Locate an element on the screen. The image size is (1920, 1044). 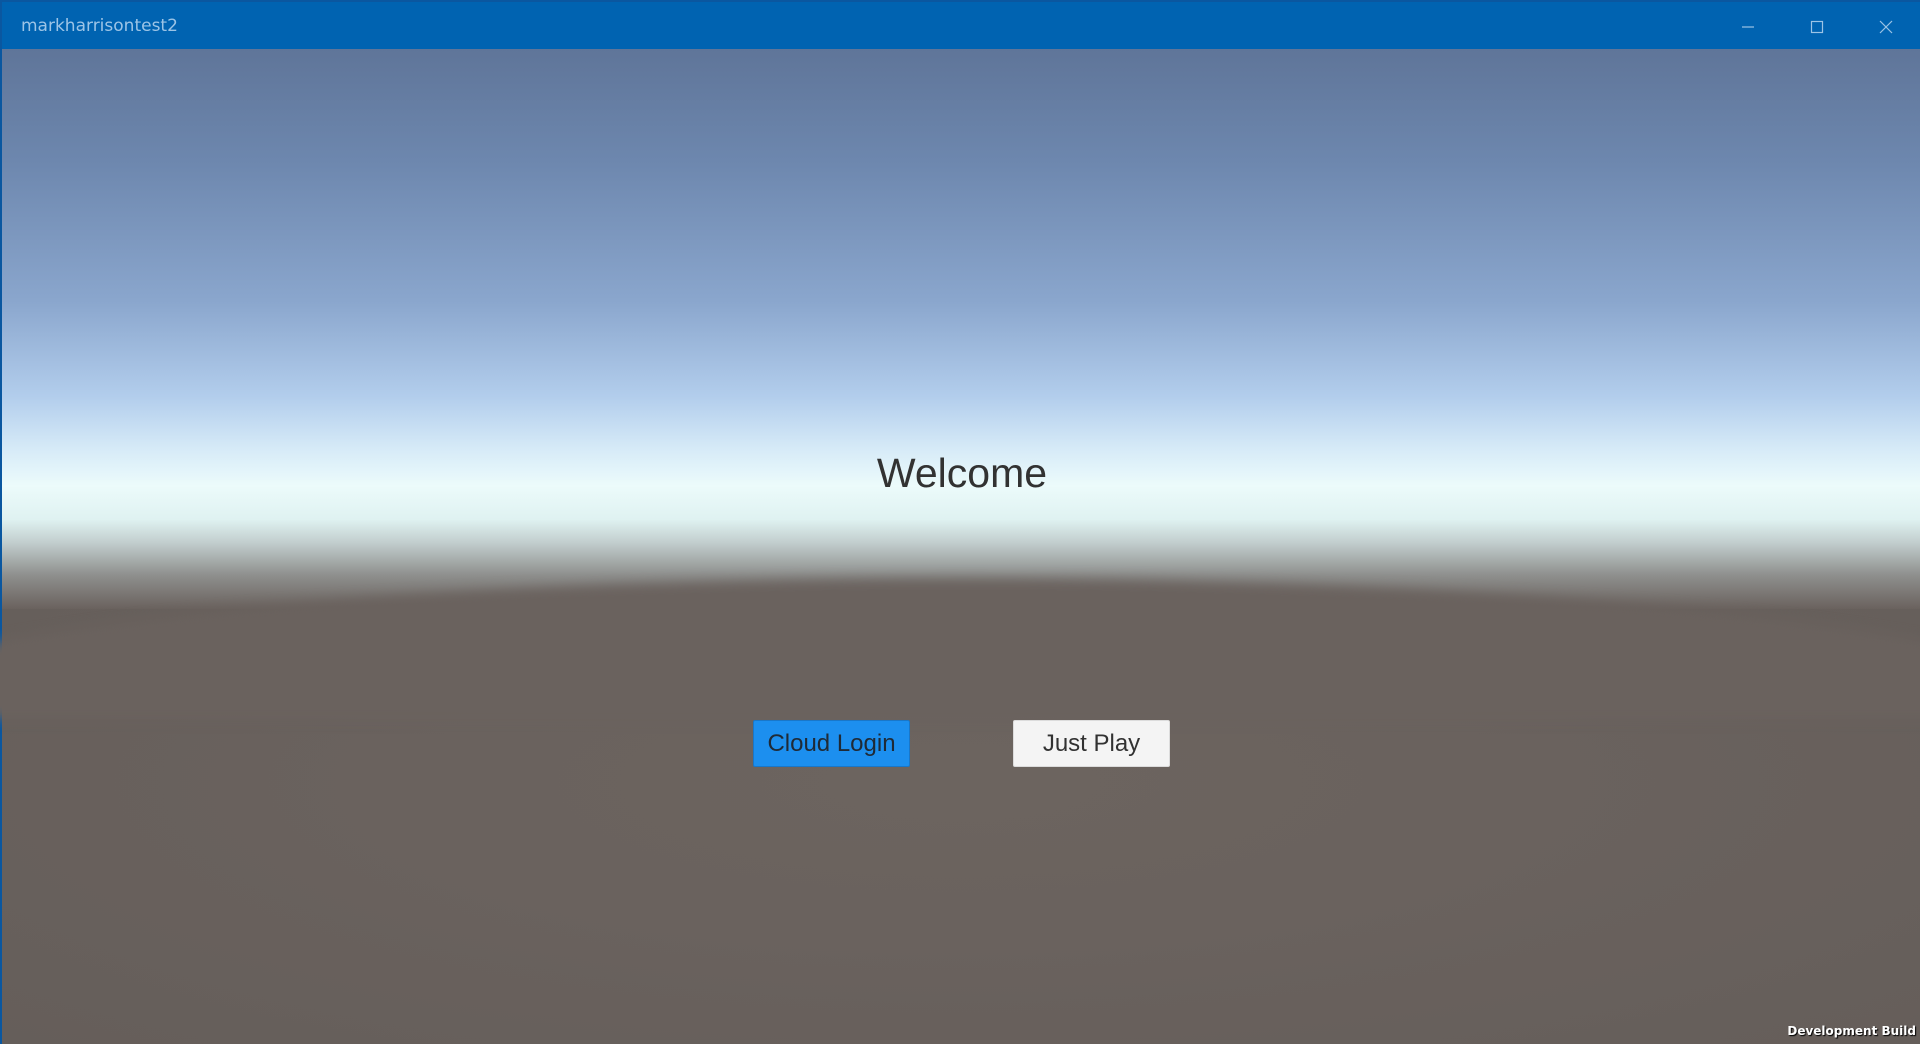
window-controls is located at coordinates (1816, 26).